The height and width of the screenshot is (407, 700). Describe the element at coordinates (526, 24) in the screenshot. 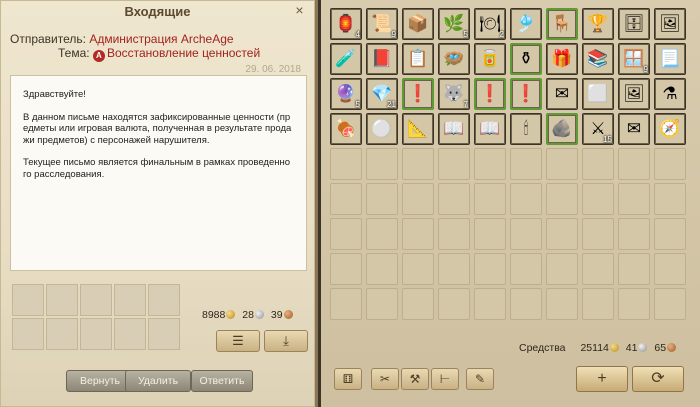

I see `inventory-slot: 🎐` at that location.